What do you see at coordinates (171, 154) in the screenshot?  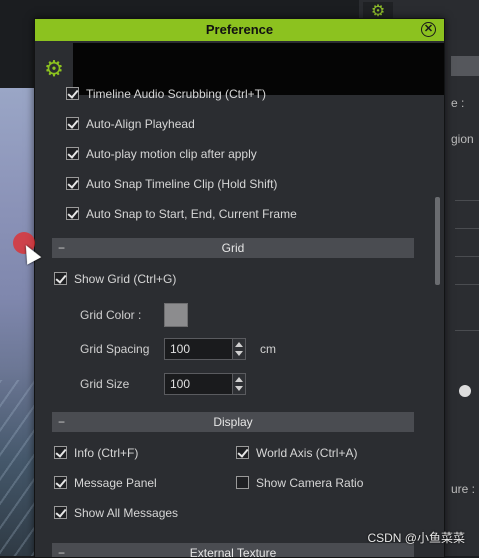 I see `option-label: Auto-play motion clip after apply` at bounding box center [171, 154].